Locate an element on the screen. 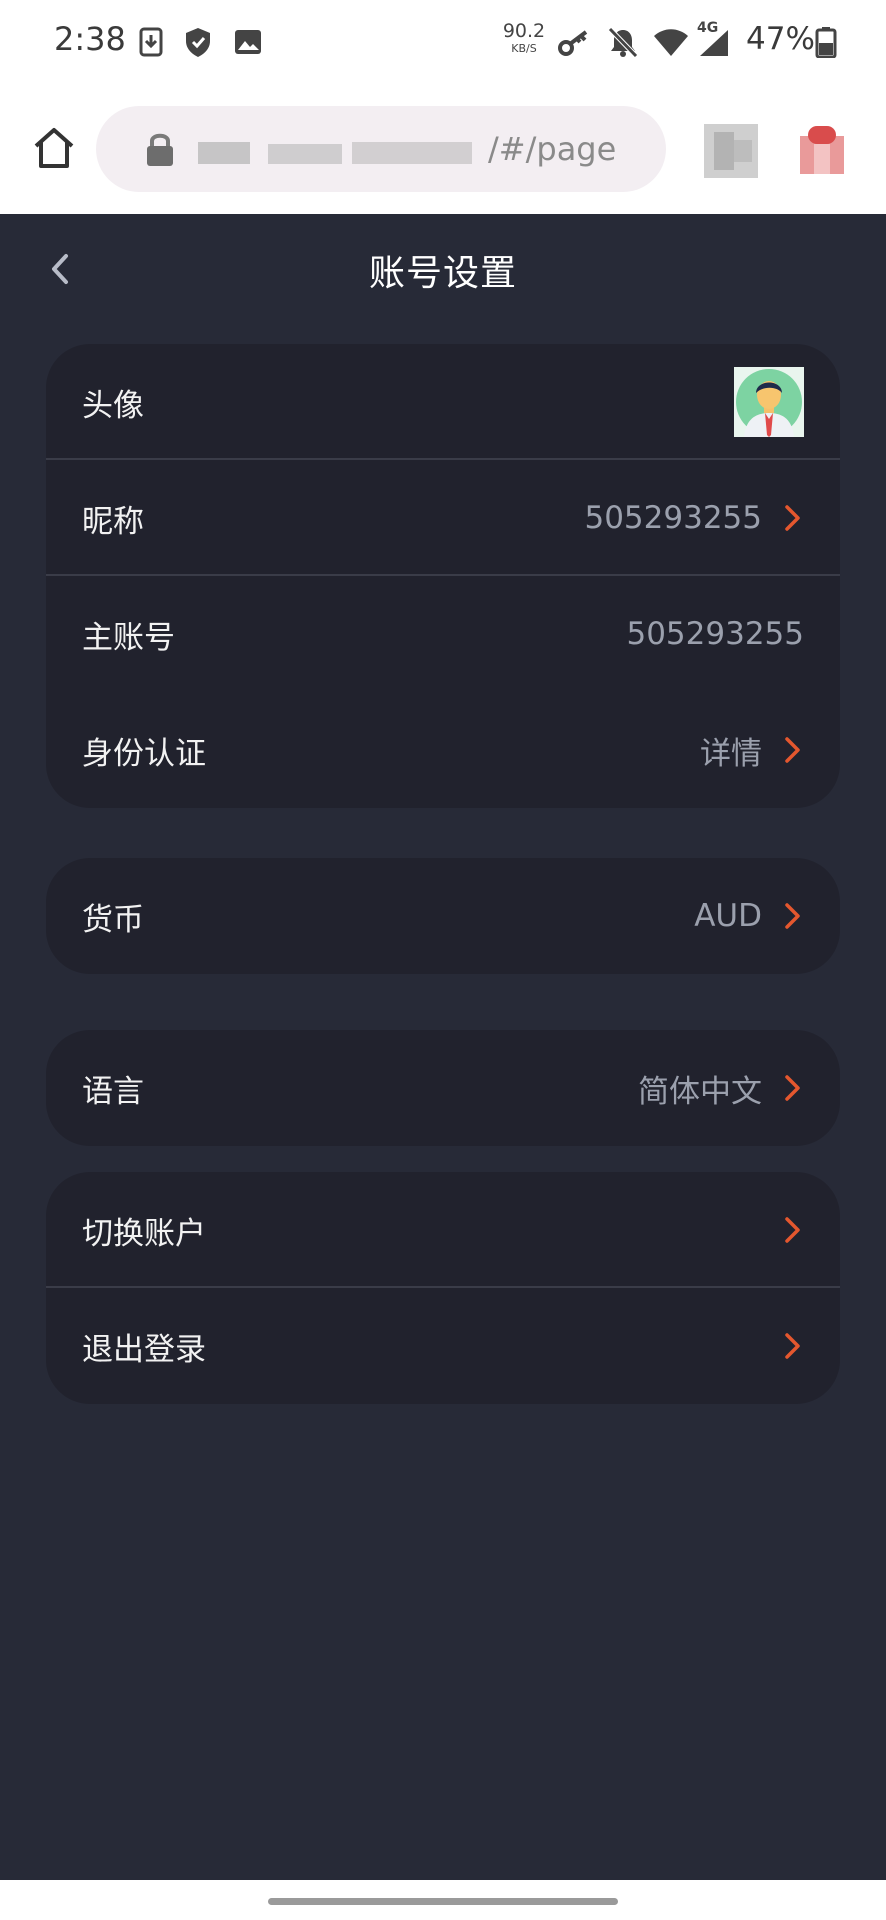 This screenshot has width=886, height=1920. identity-label: 身份认证 is located at coordinates (144, 753).